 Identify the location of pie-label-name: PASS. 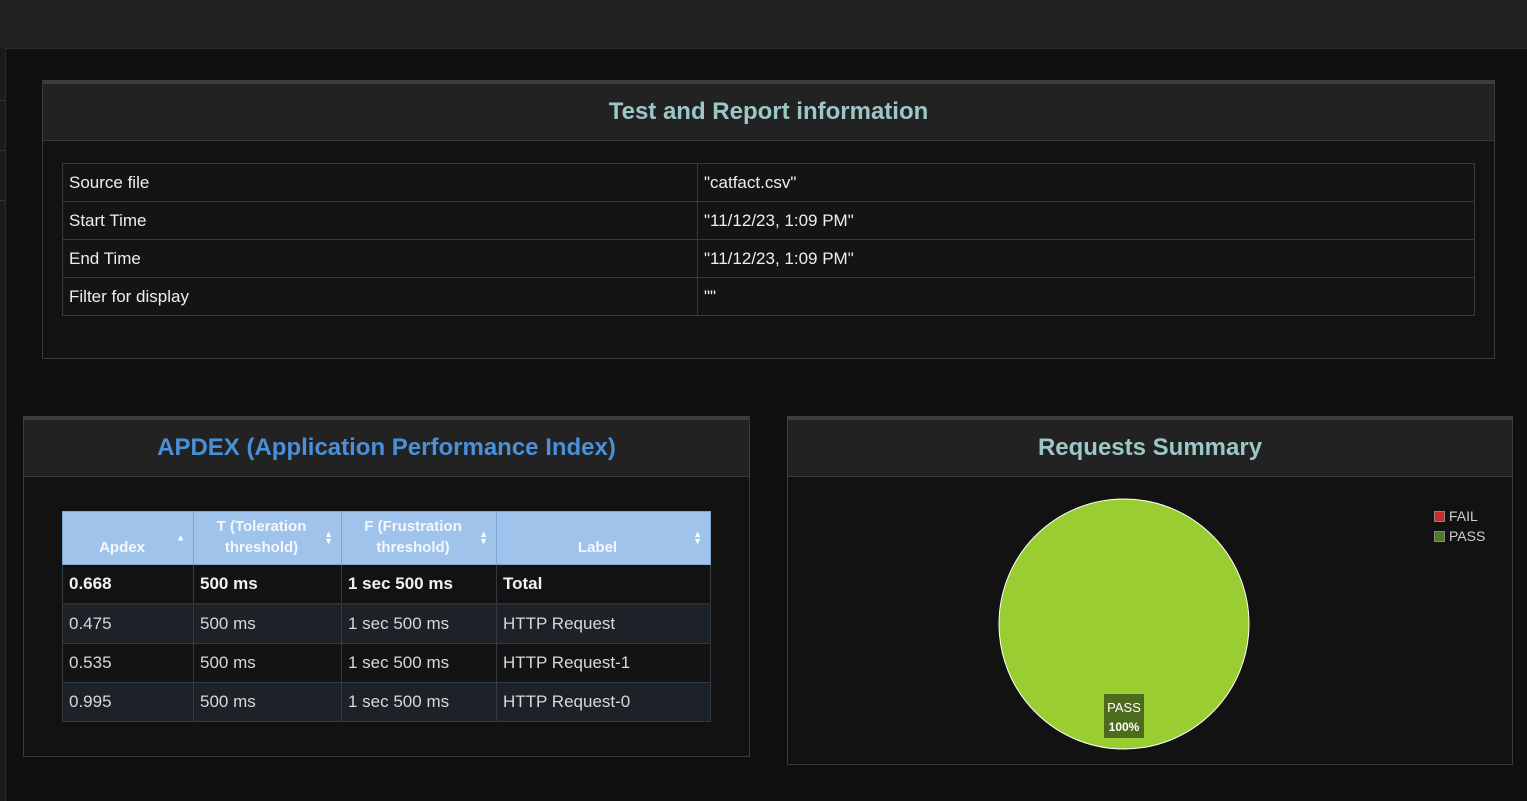
(1124, 707).